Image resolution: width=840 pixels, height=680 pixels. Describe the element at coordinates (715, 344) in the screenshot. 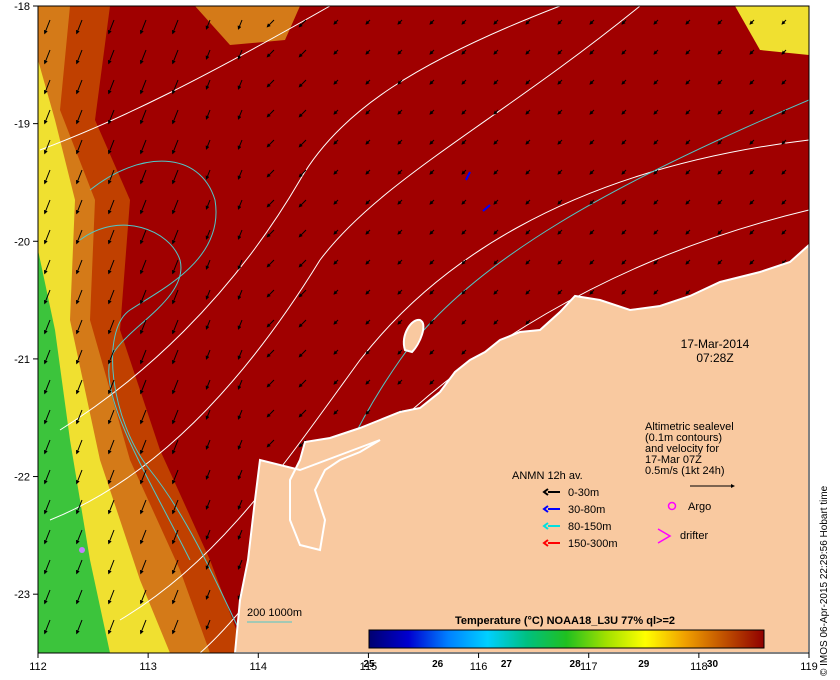

I see `date-label: 17-Mar-2014` at that location.